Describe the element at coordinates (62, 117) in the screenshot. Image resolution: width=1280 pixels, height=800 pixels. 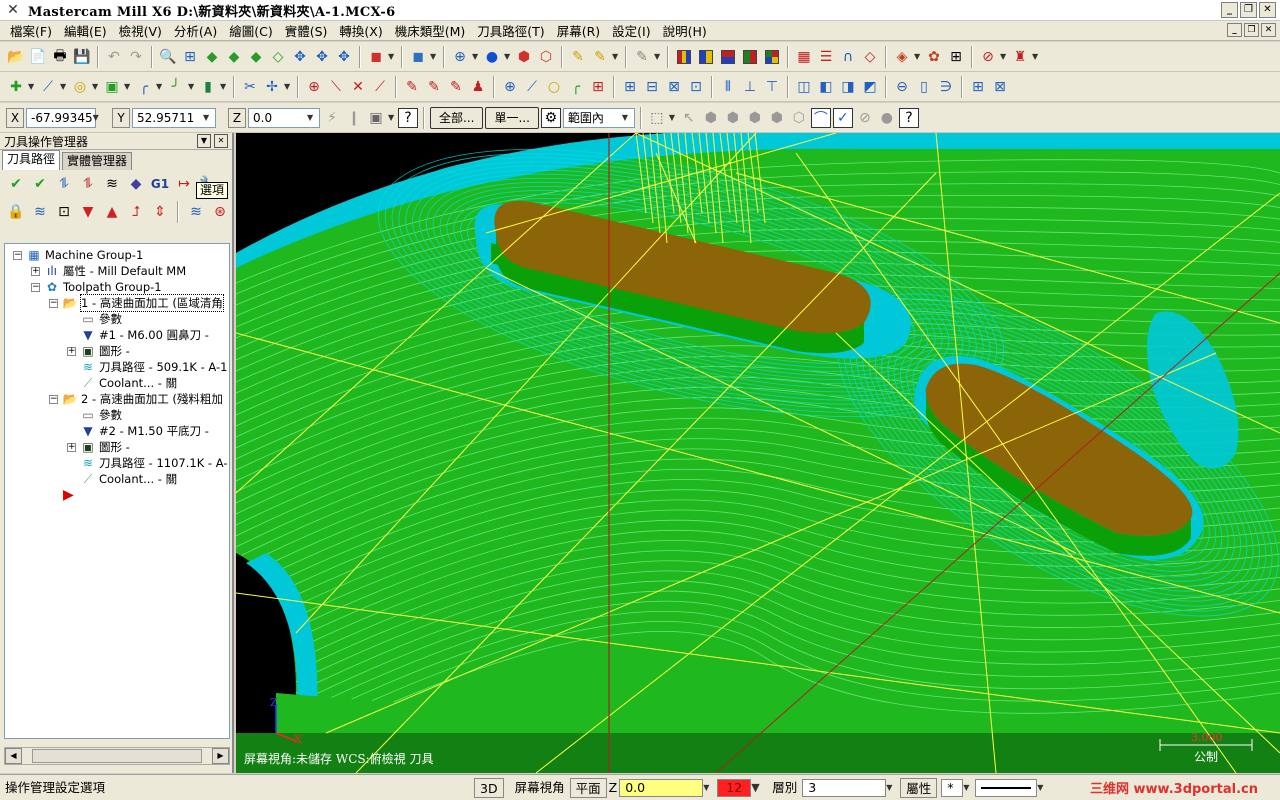
I see `x-coord-input: -67.99345 ▼` at that location.